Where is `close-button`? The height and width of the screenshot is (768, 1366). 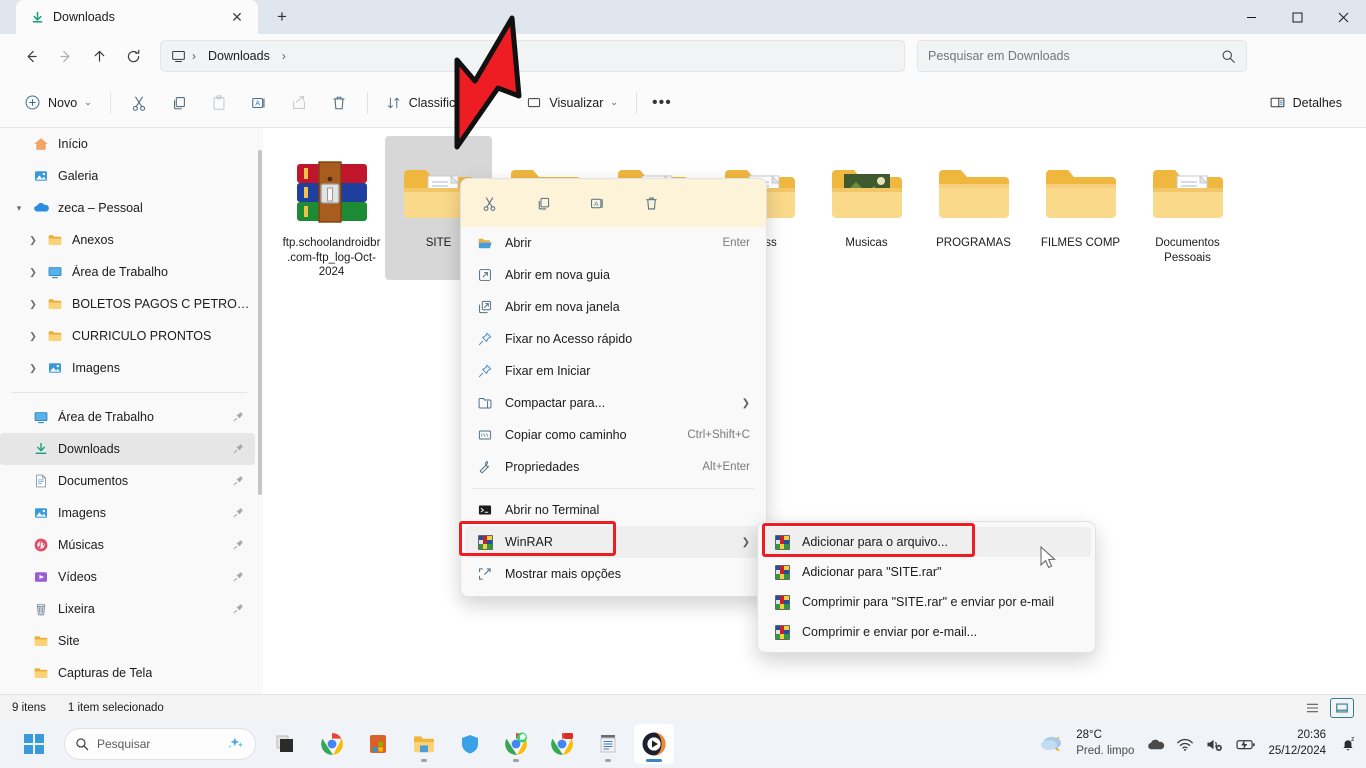 close-button is located at coordinates (1343, 17).